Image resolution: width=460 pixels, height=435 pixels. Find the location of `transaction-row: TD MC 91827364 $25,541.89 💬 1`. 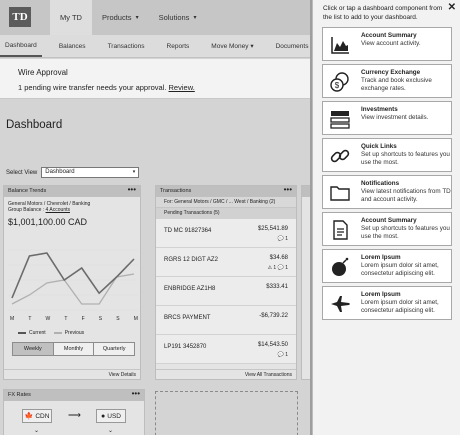

transaction-row: TD MC 91827364 $25,541.89 💬 1 is located at coordinates (226, 233).